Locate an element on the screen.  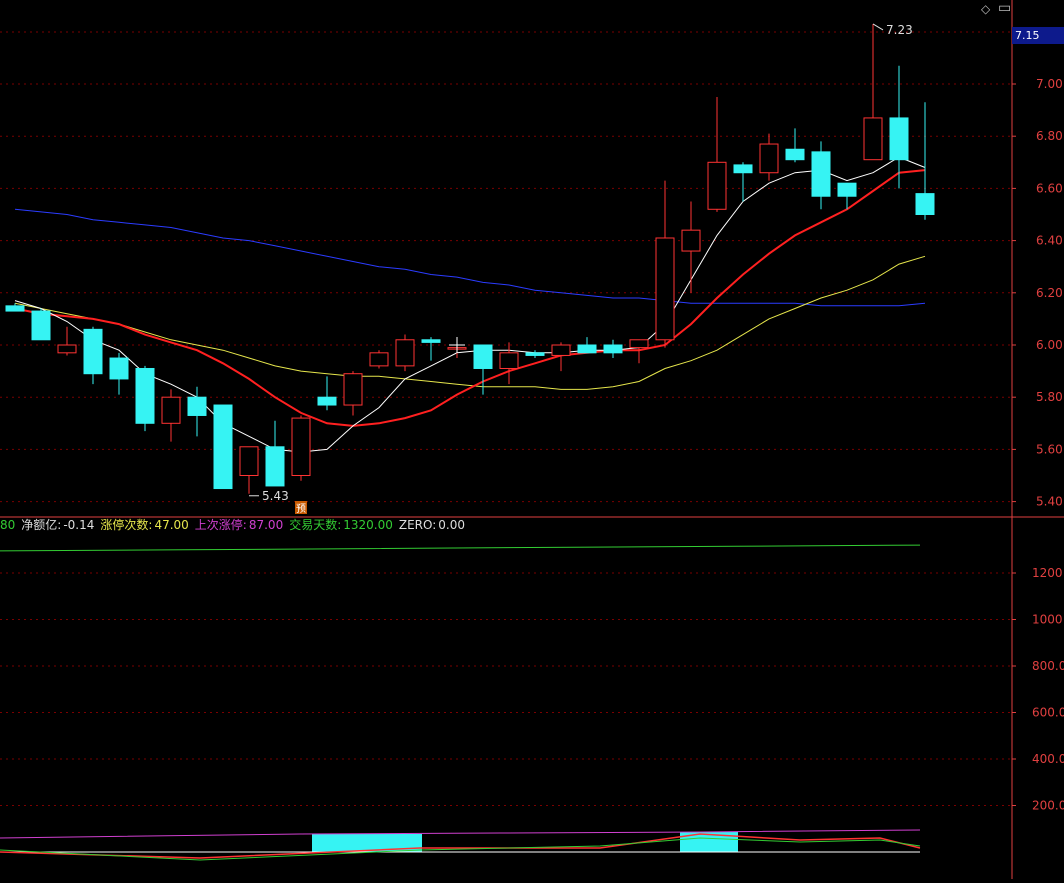
y-tick-label: 7.00 is located at coordinates (1049, 84).